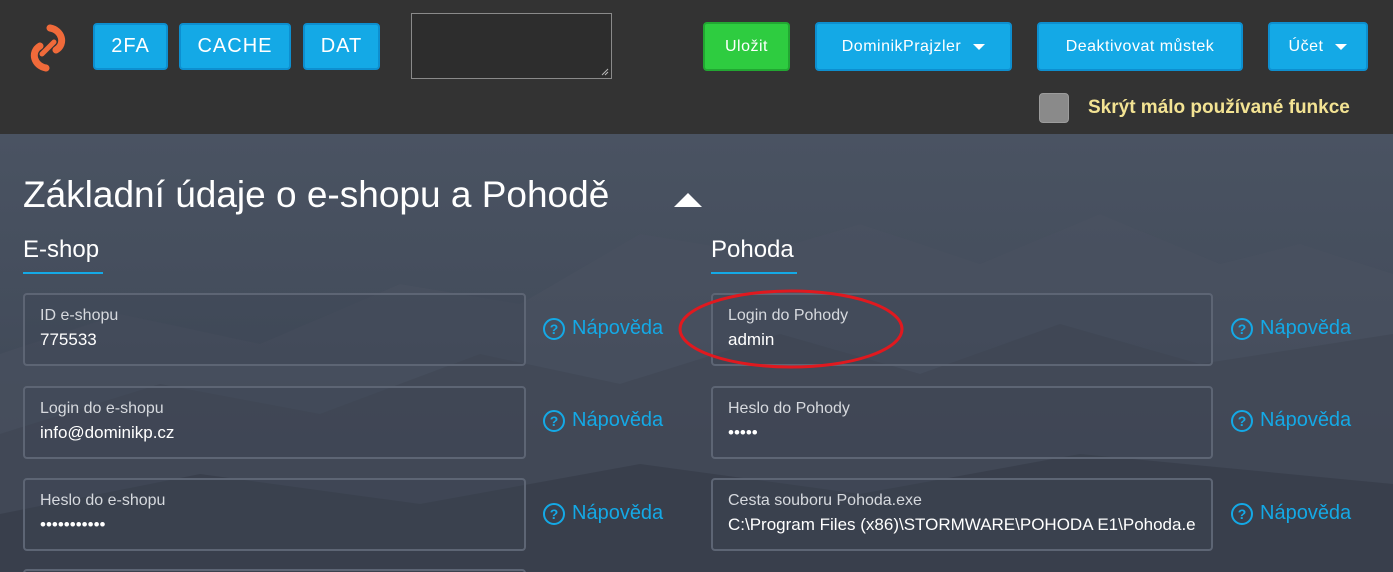  I want to click on resize-grip-icon, so click(605, 72).